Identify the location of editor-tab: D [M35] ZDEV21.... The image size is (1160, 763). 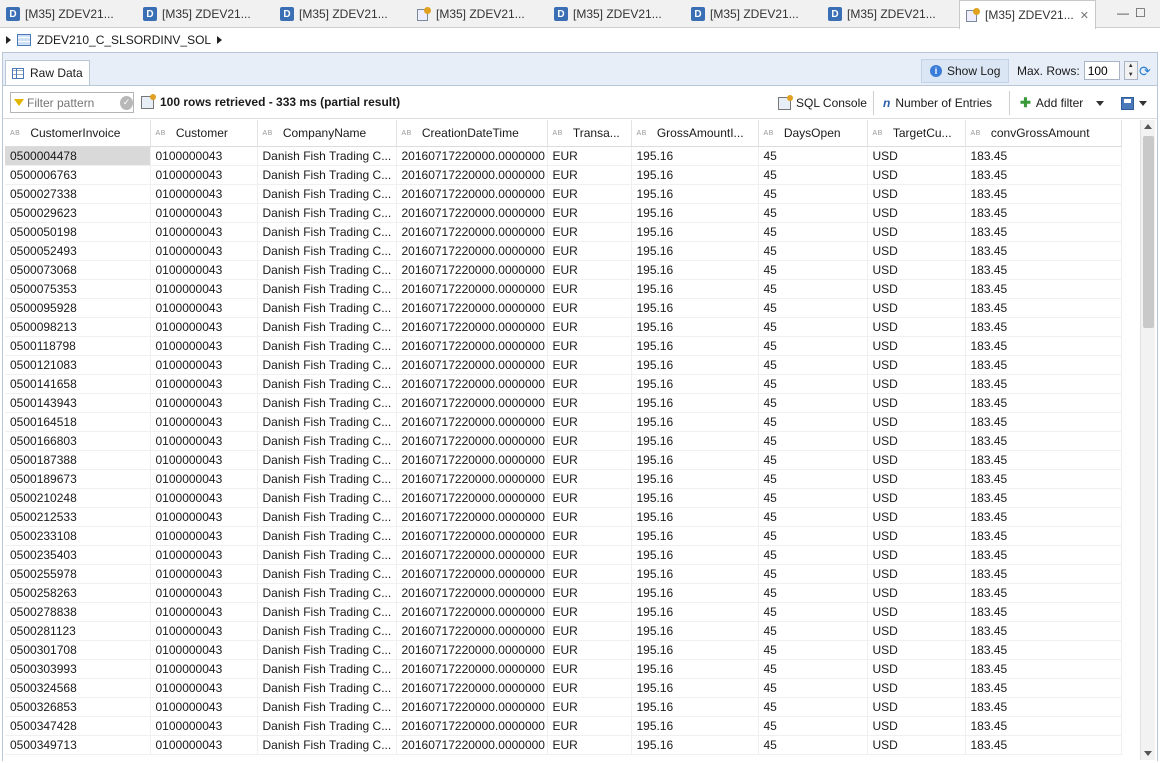
(342, 14).